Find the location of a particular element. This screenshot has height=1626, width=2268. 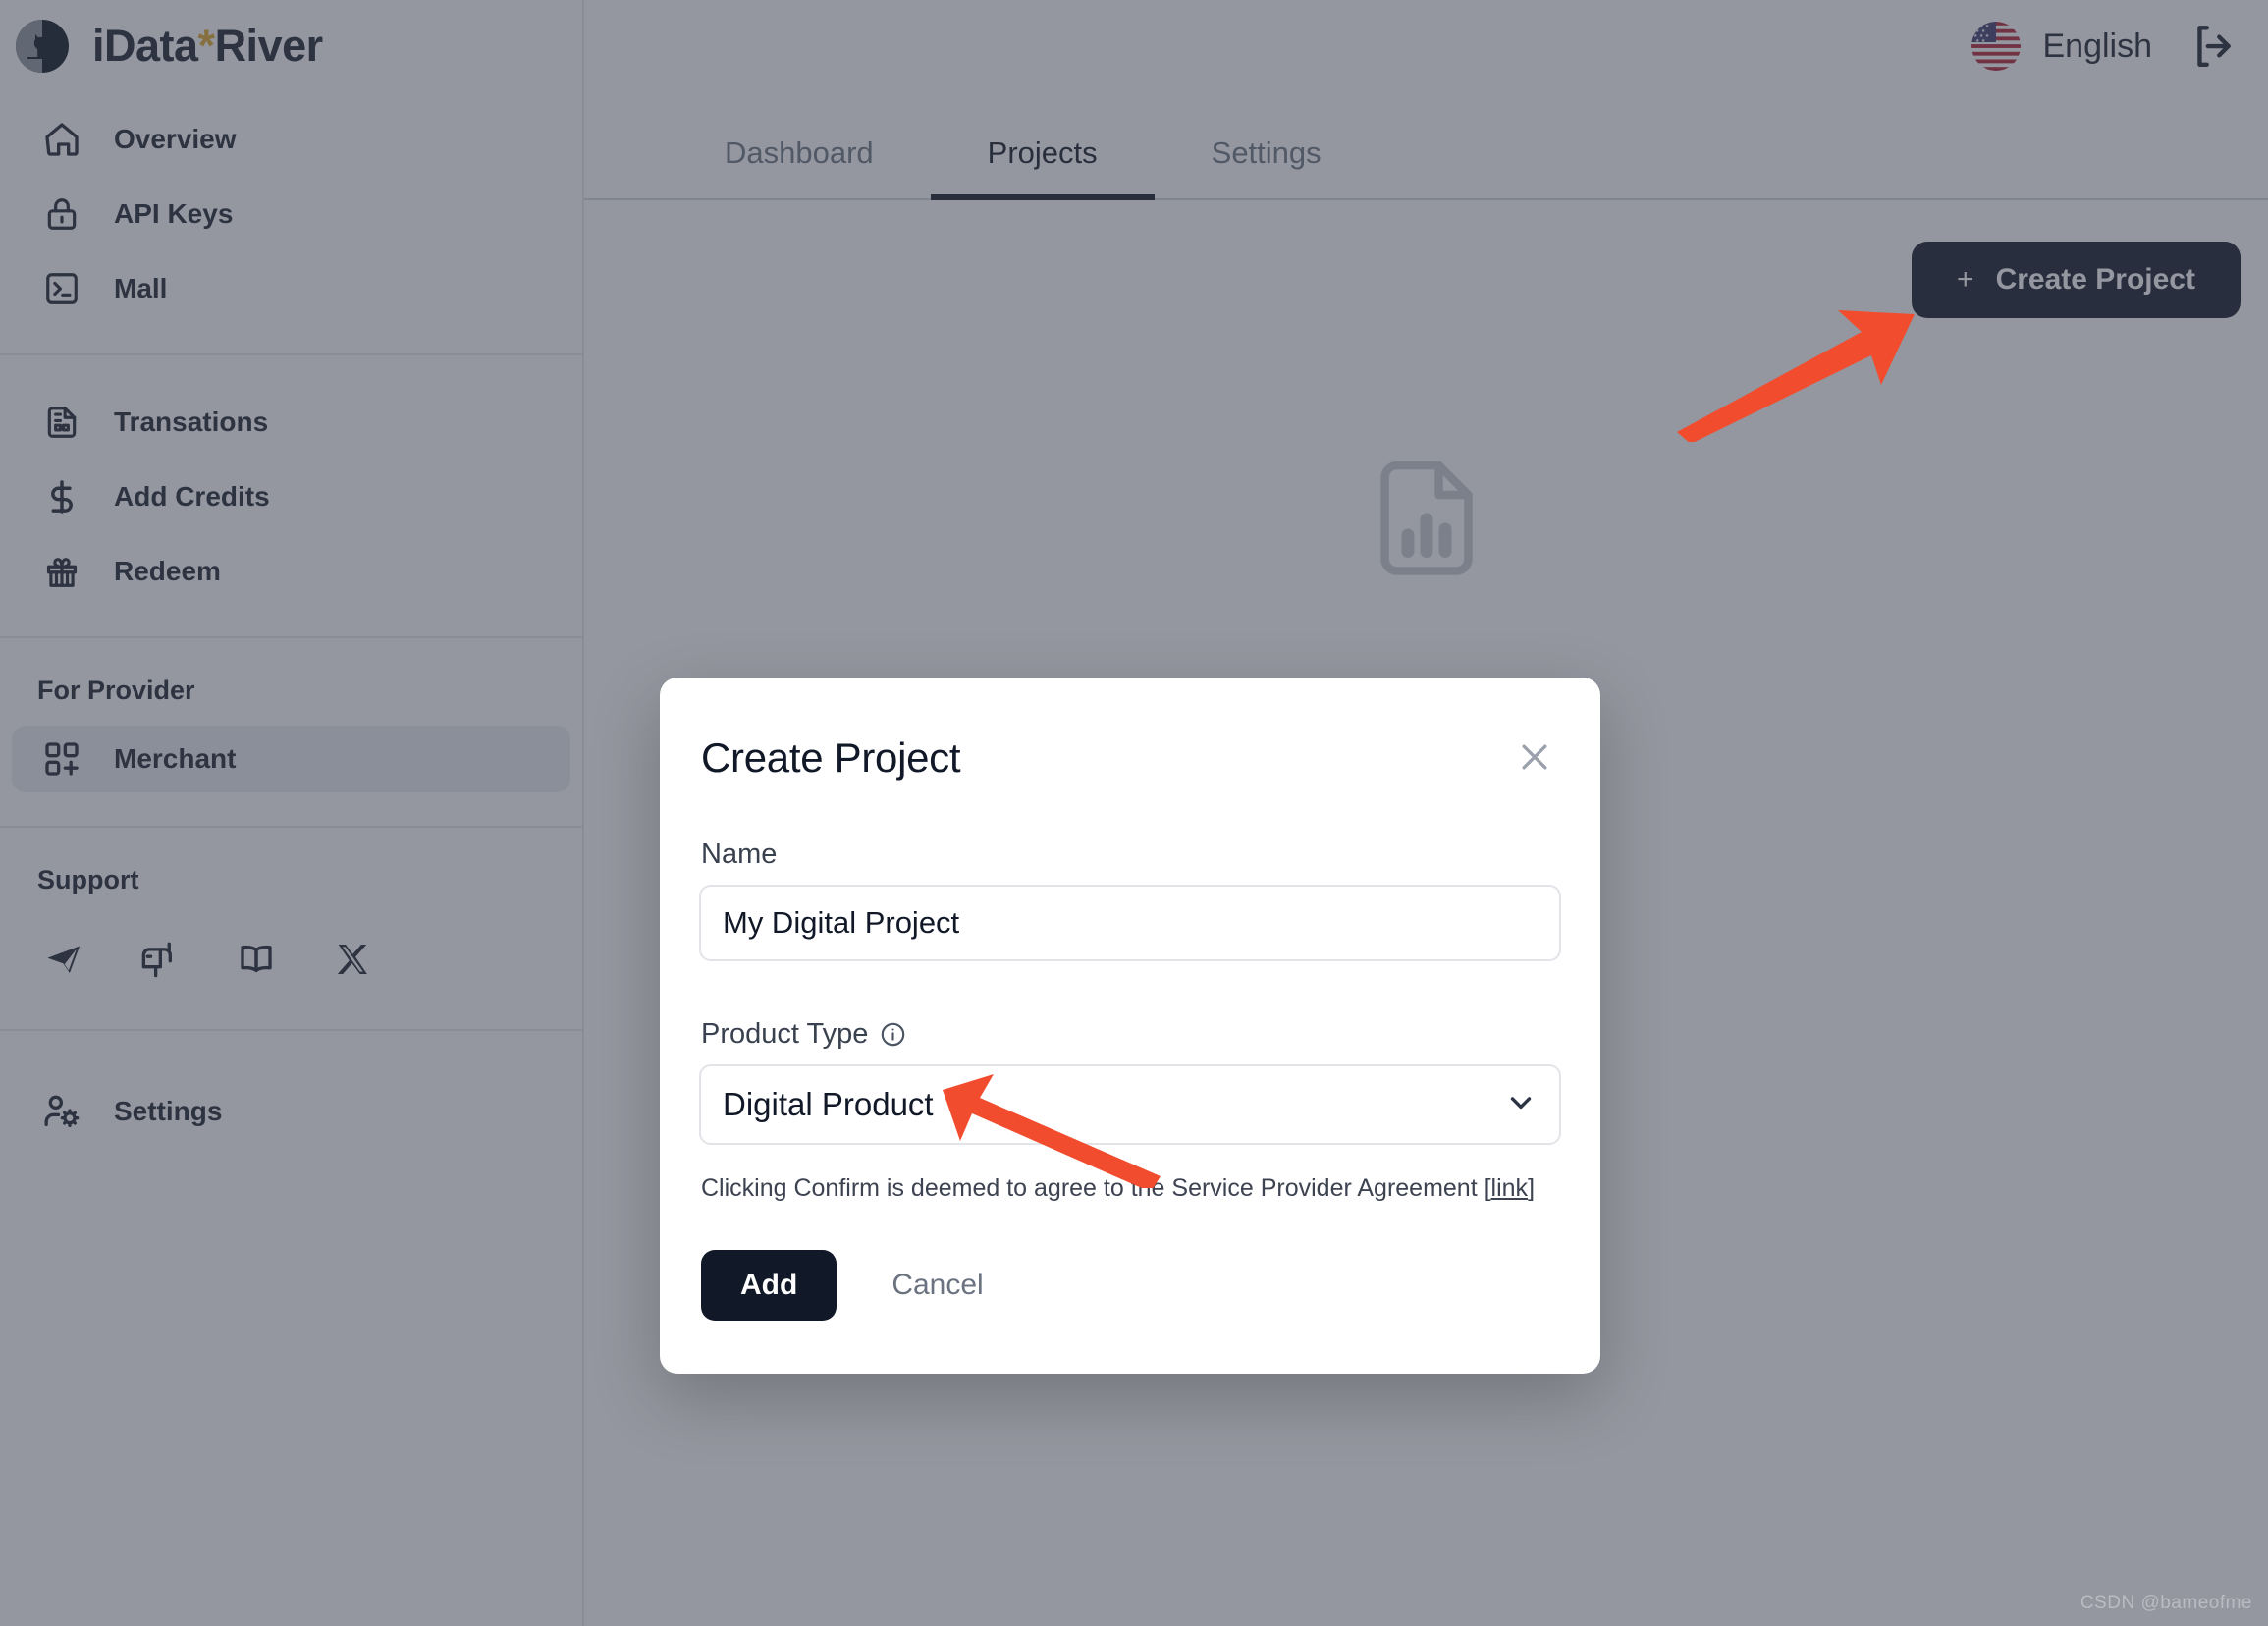

modal-header: Create Project is located at coordinates (1130, 758).